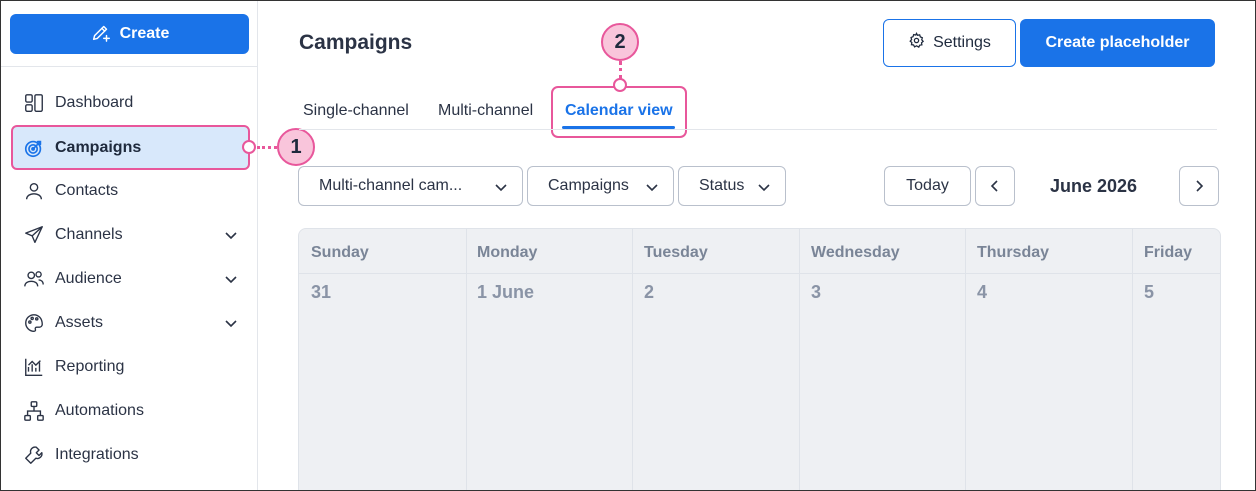 This screenshot has height=491, width=1256. What do you see at coordinates (131, 235) in the screenshot?
I see `sidebar-item-channels: Channels` at bounding box center [131, 235].